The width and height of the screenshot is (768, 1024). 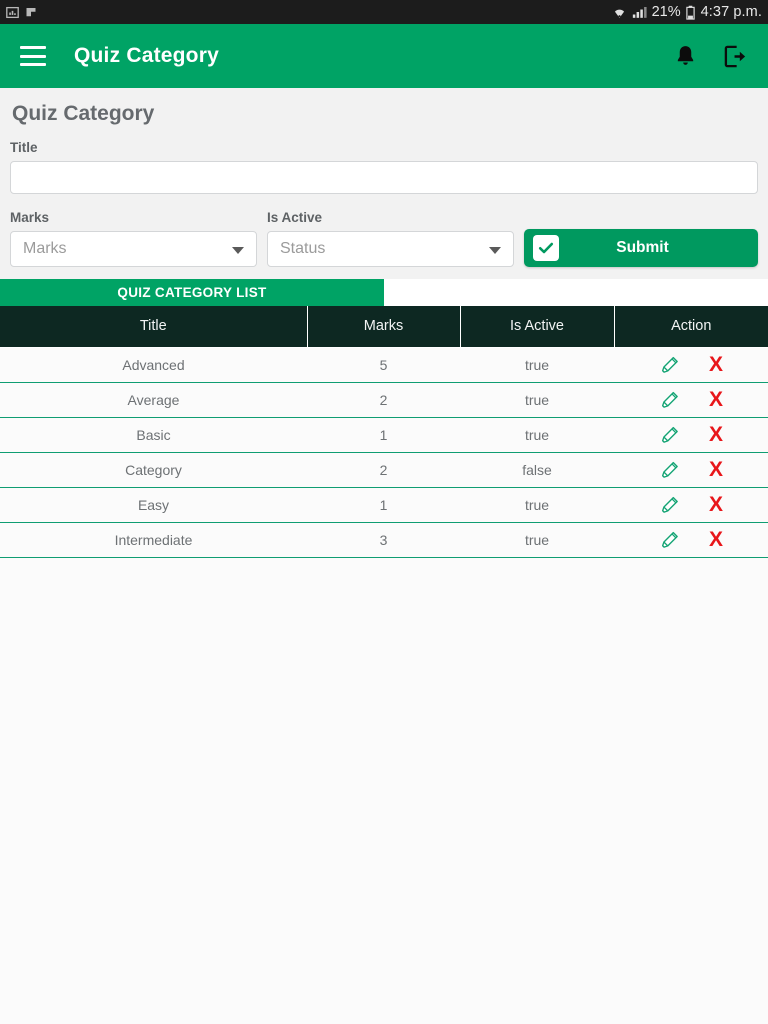 What do you see at coordinates (153, 400) in the screenshot?
I see `cell-title: Average` at bounding box center [153, 400].